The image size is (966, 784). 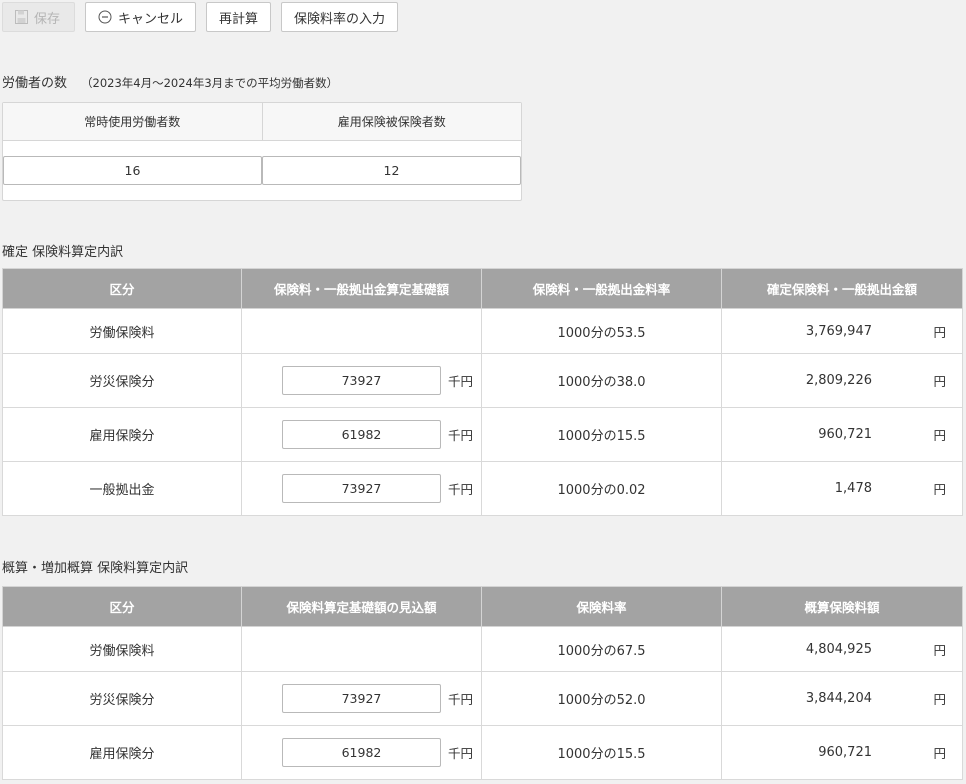 What do you see at coordinates (210, 83) in the screenshot?
I see `workers-period-note: （2023年4月～2024年3月までの平均労働者数）` at bounding box center [210, 83].